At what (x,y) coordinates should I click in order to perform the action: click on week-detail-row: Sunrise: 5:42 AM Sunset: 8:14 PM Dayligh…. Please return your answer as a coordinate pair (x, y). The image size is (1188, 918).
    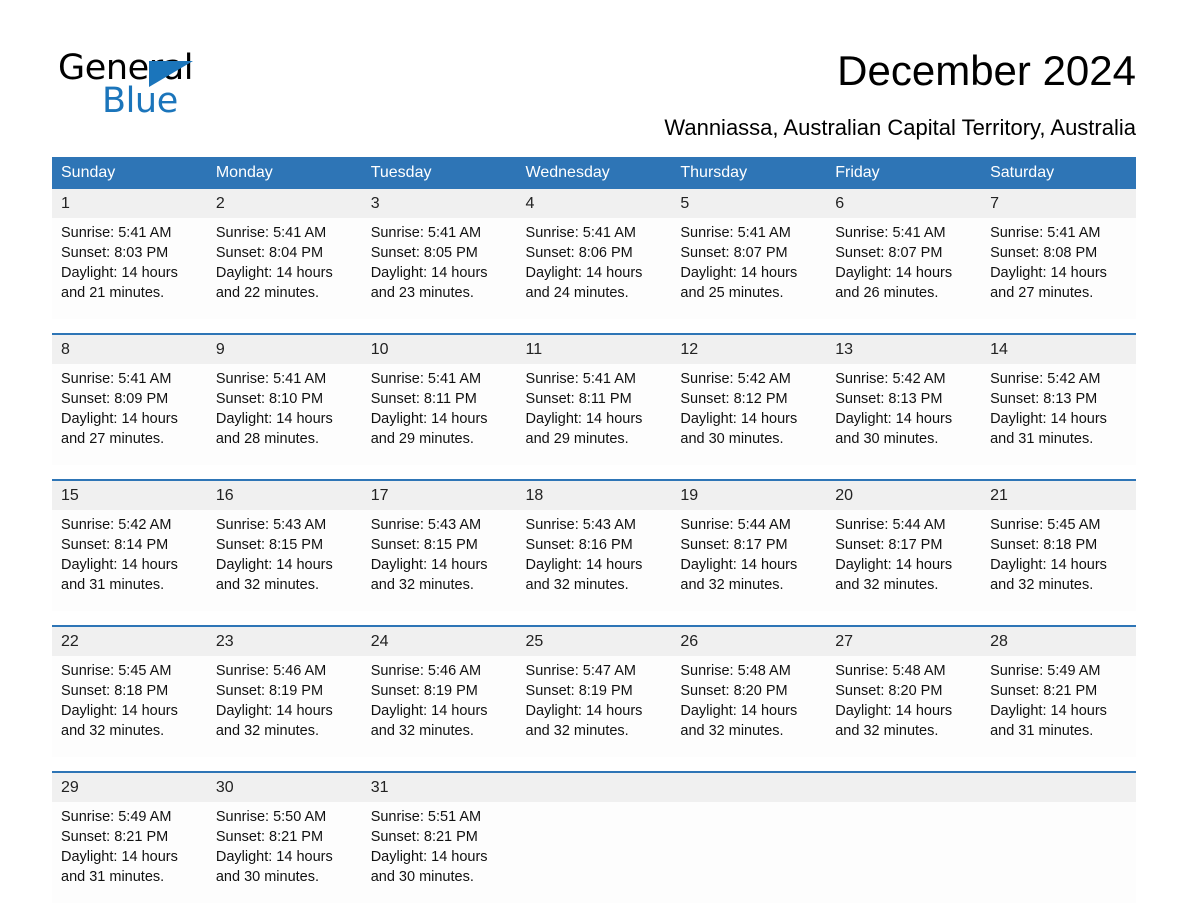
    Looking at the image, I should click on (594, 560).